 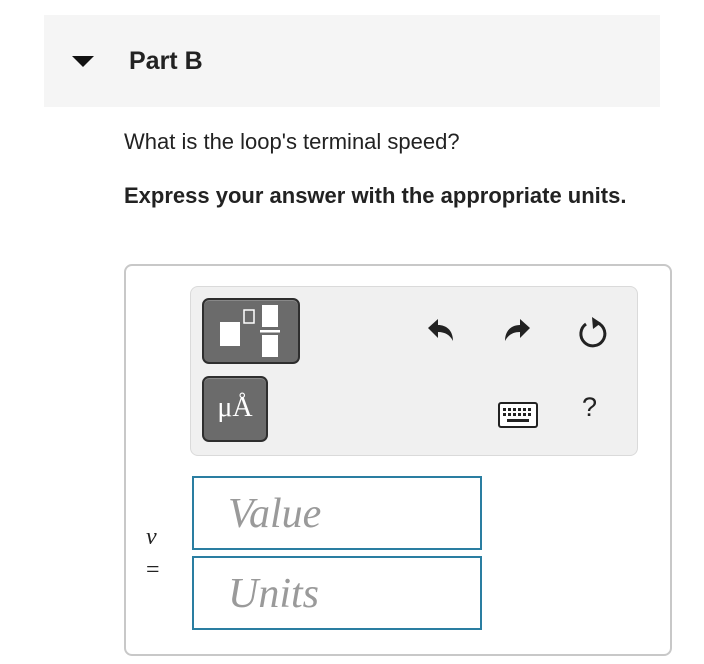 I want to click on answer-variable: v, so click(x=151, y=537).